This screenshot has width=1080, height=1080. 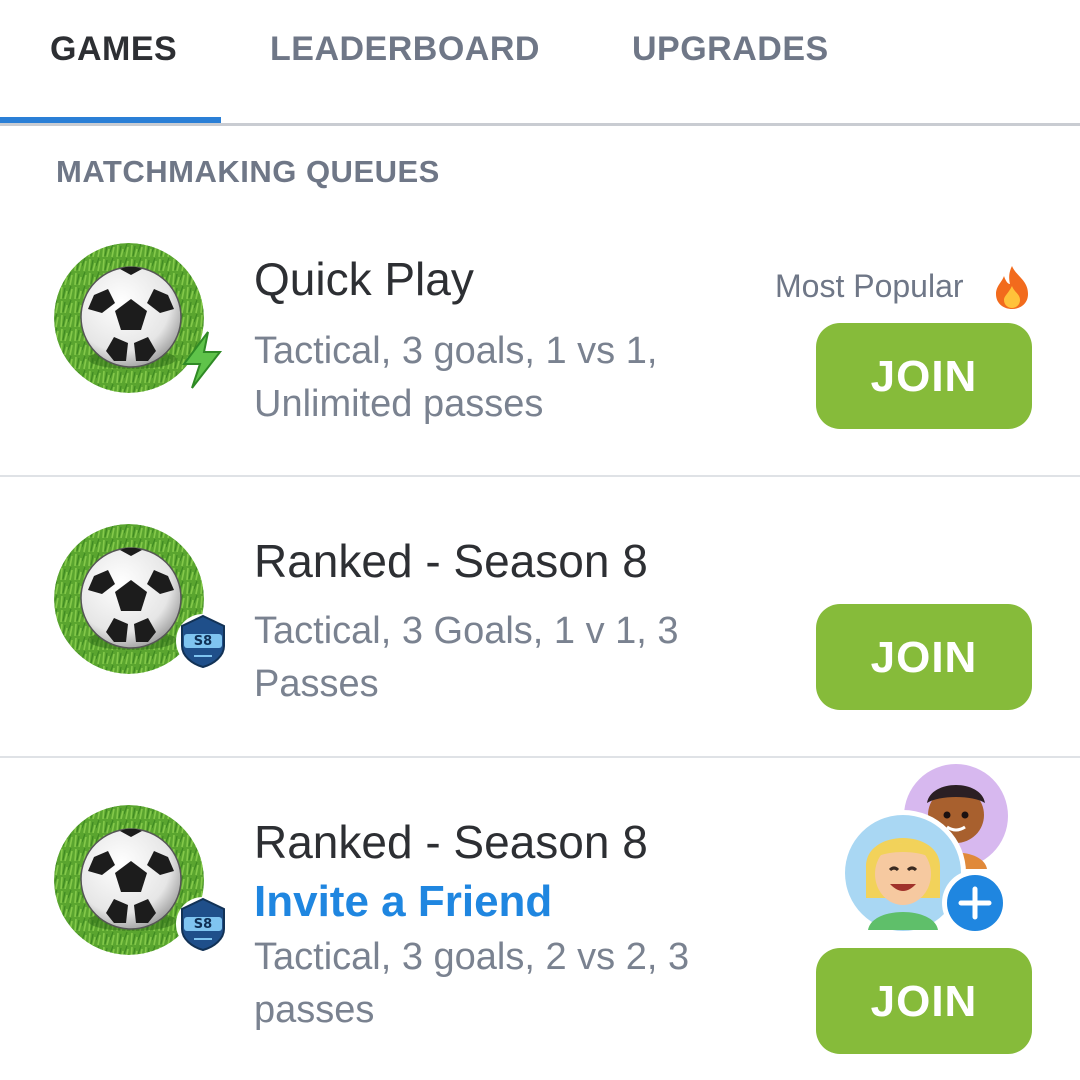 I want to click on tab-bar: GAMES LEADERBOARD UPGRADES, so click(x=540, y=63).